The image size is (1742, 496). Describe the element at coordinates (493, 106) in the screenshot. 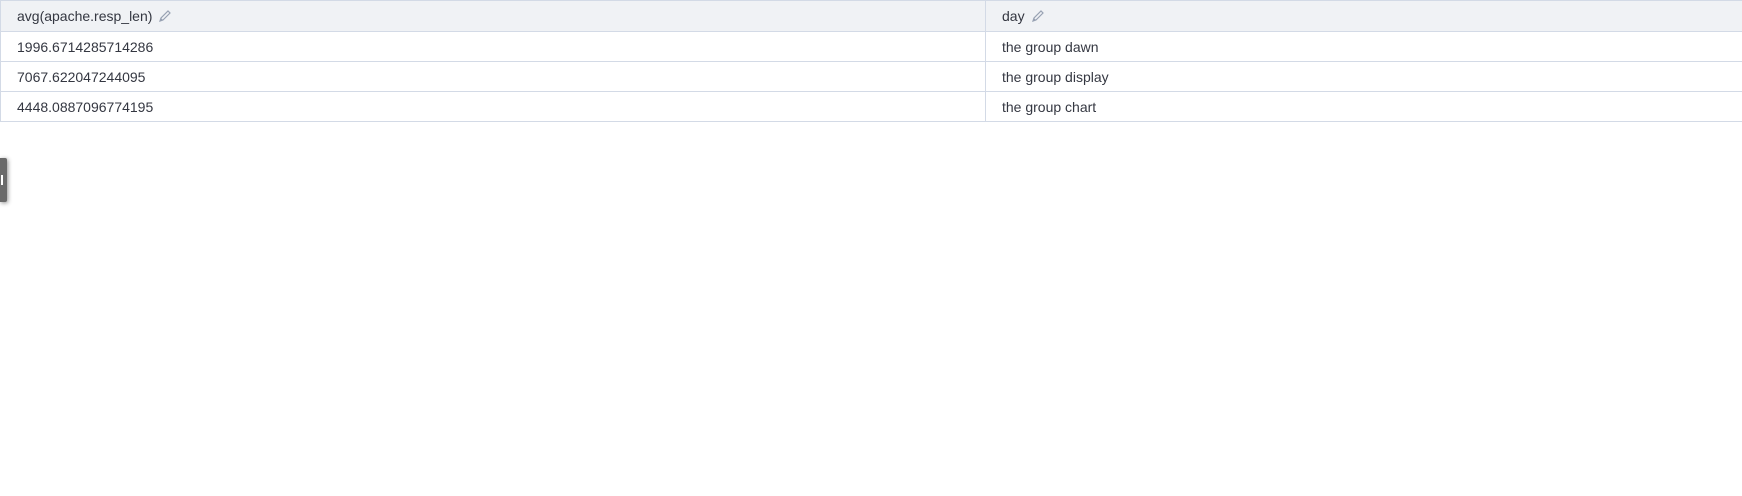

I see `table-cell-value: 4448.0887096774195` at that location.